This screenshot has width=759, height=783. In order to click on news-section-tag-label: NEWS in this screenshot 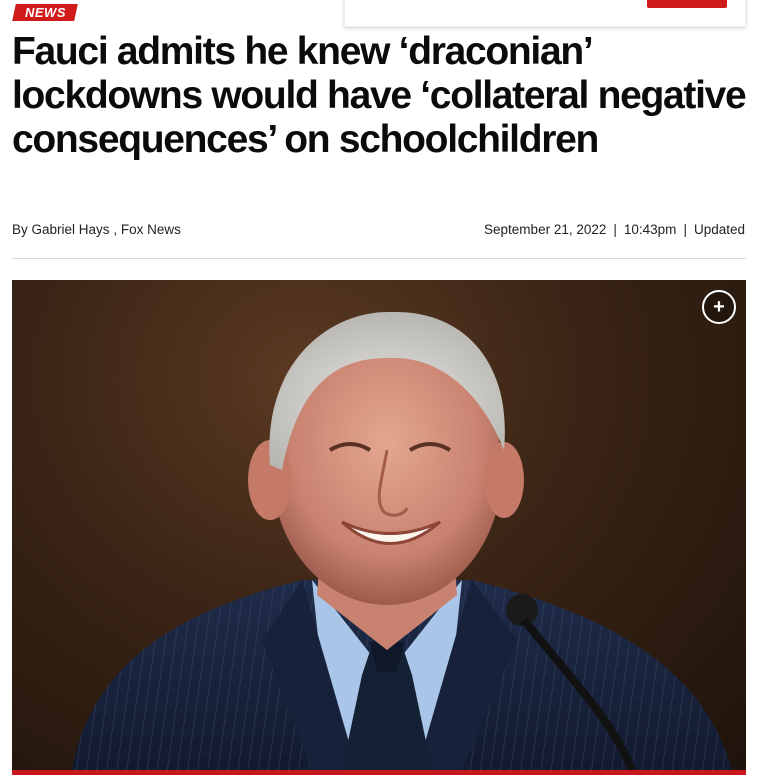, I will do `click(45, 12)`.